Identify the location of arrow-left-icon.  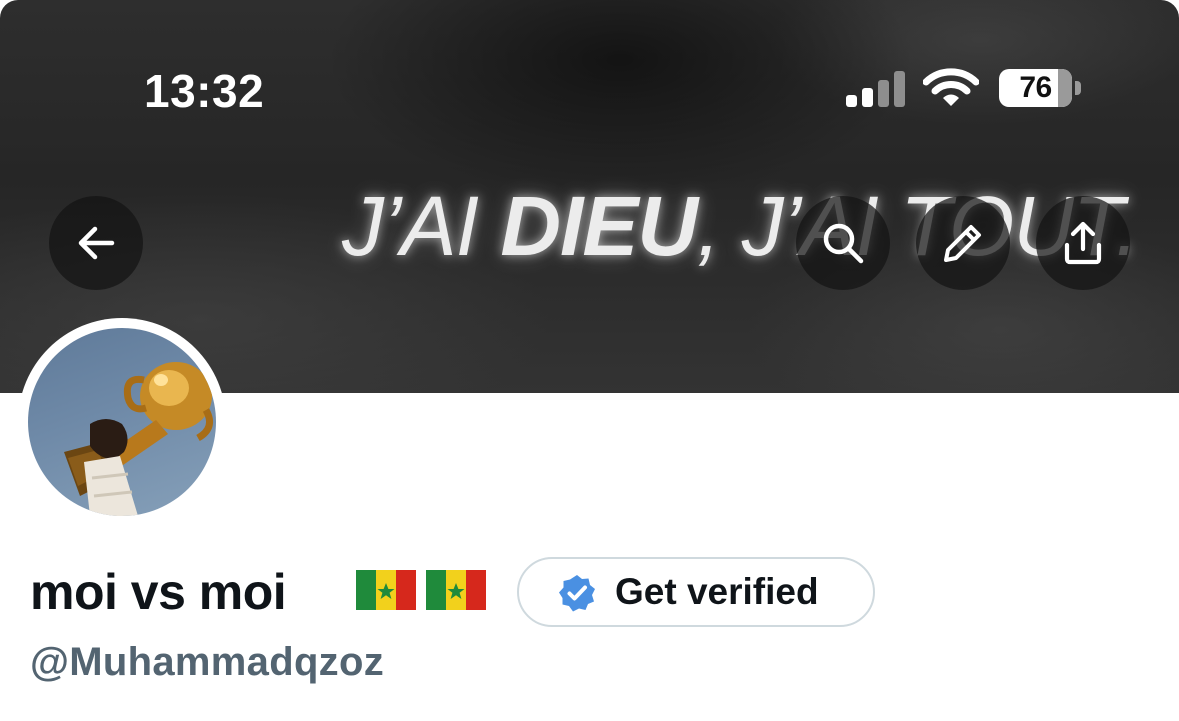
(96, 243).